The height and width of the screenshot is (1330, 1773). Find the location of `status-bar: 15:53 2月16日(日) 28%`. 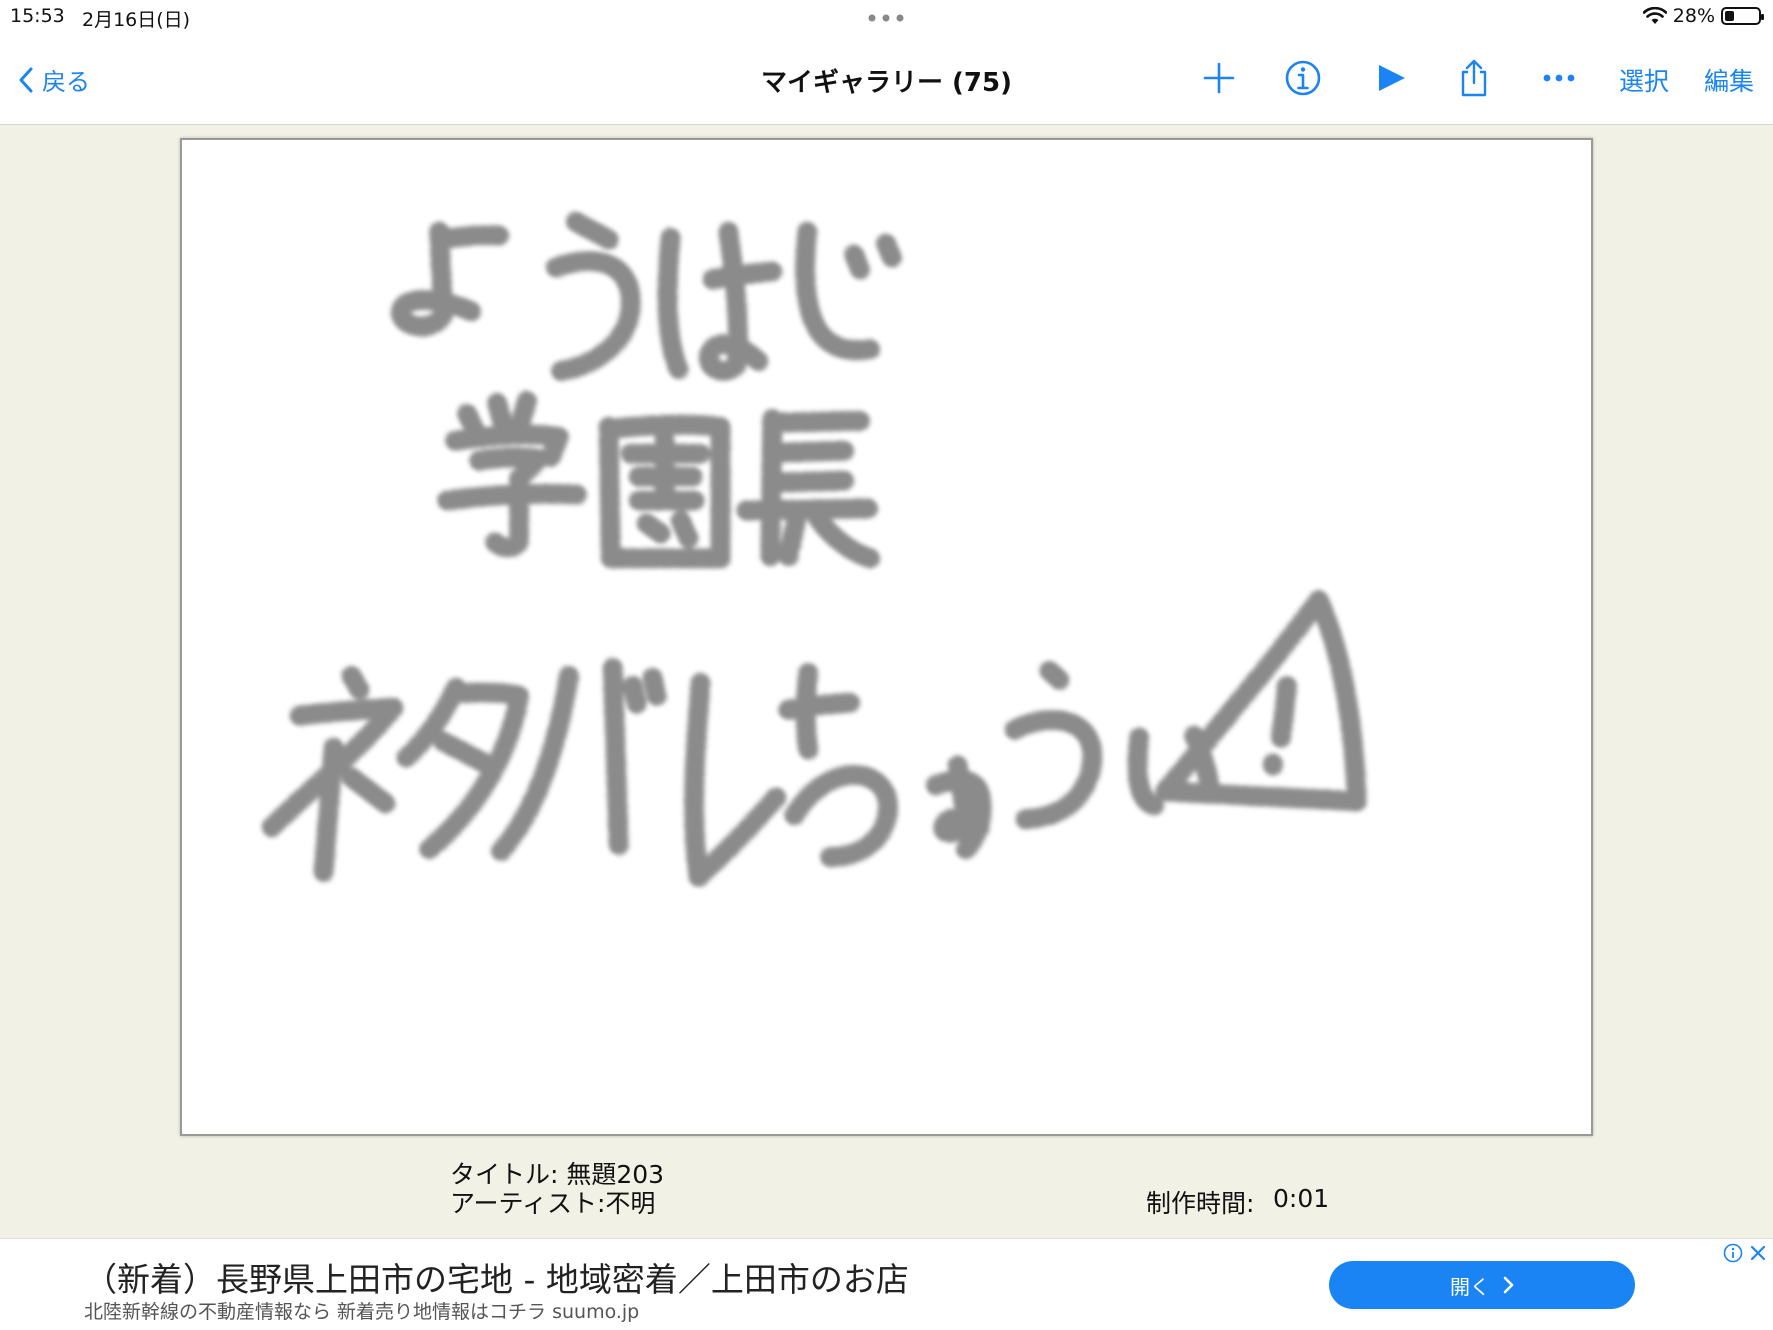

status-bar: 15:53 2月16日(日) 28% is located at coordinates (886, 18).